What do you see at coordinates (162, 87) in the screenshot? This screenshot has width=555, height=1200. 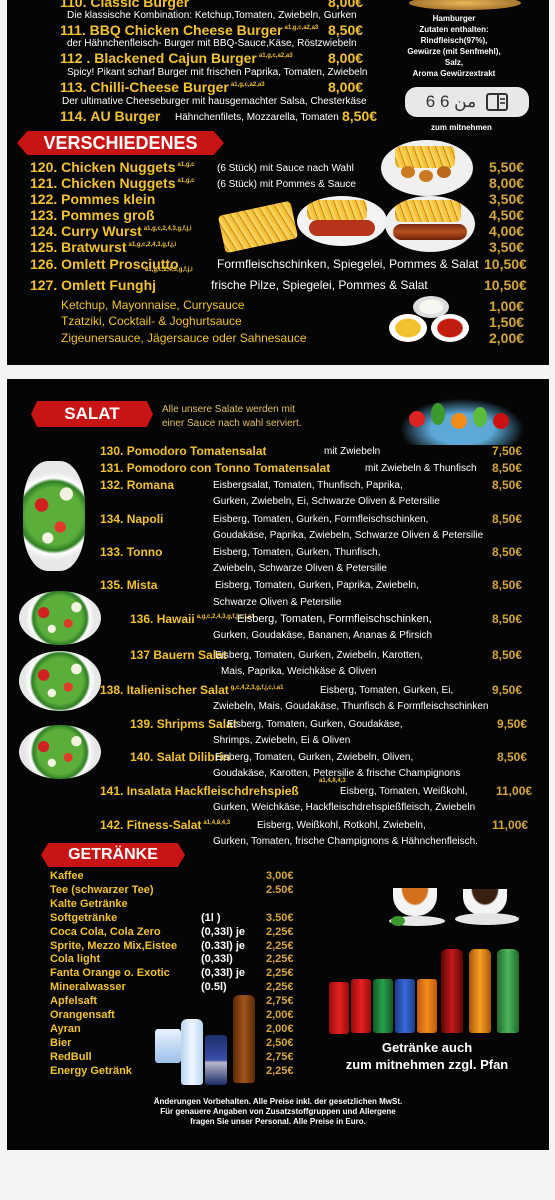 I see `burger-113: 113. Chilli-Cheese Burger a1,g,c,a2,a3` at bounding box center [162, 87].